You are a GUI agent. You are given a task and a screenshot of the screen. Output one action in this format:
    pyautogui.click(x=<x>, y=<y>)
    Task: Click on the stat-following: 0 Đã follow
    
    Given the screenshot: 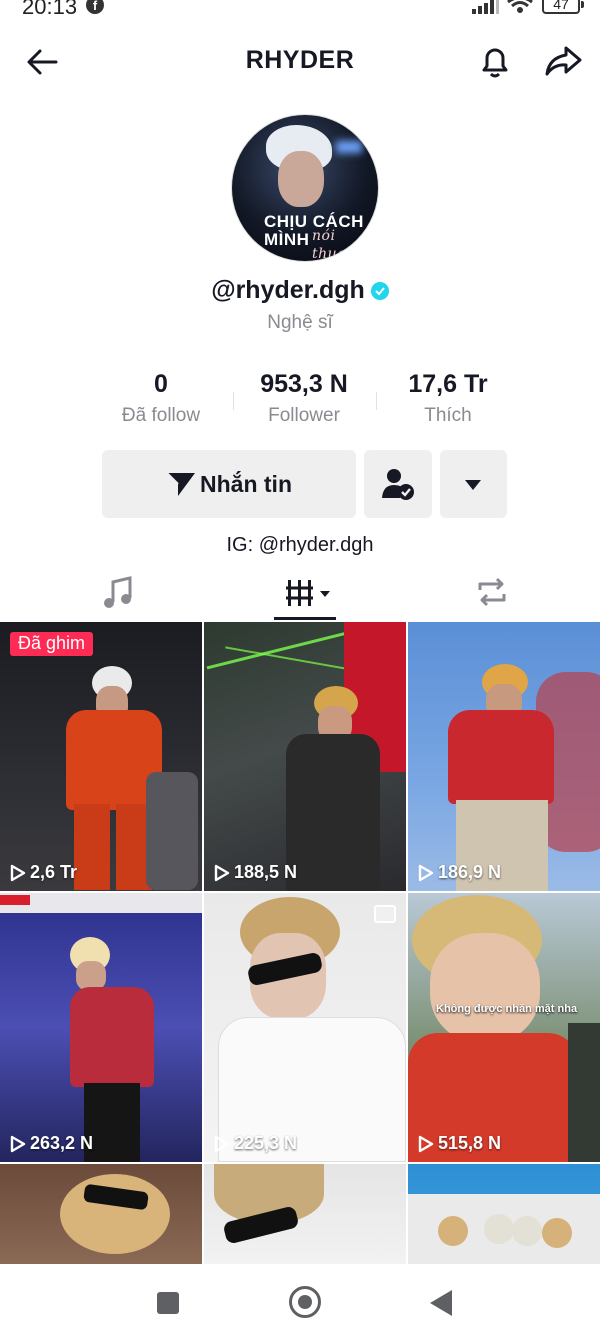 What is the action you would take?
    pyautogui.click(x=161, y=398)
    